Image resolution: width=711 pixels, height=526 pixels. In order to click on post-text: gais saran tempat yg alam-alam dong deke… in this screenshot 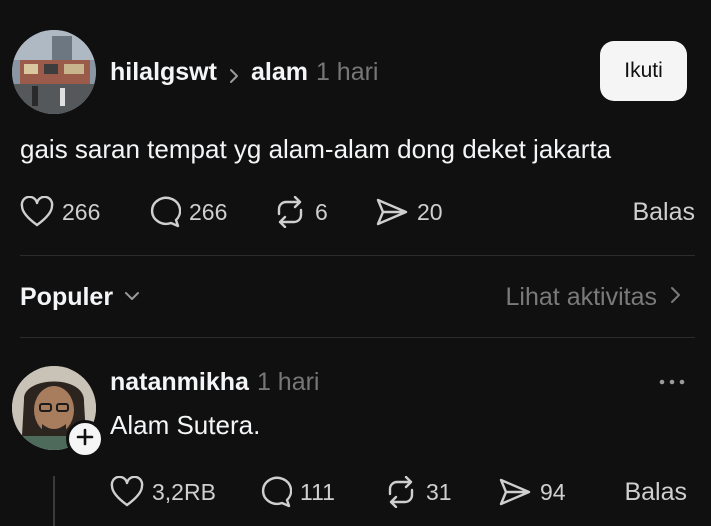, I will do `click(316, 149)`.